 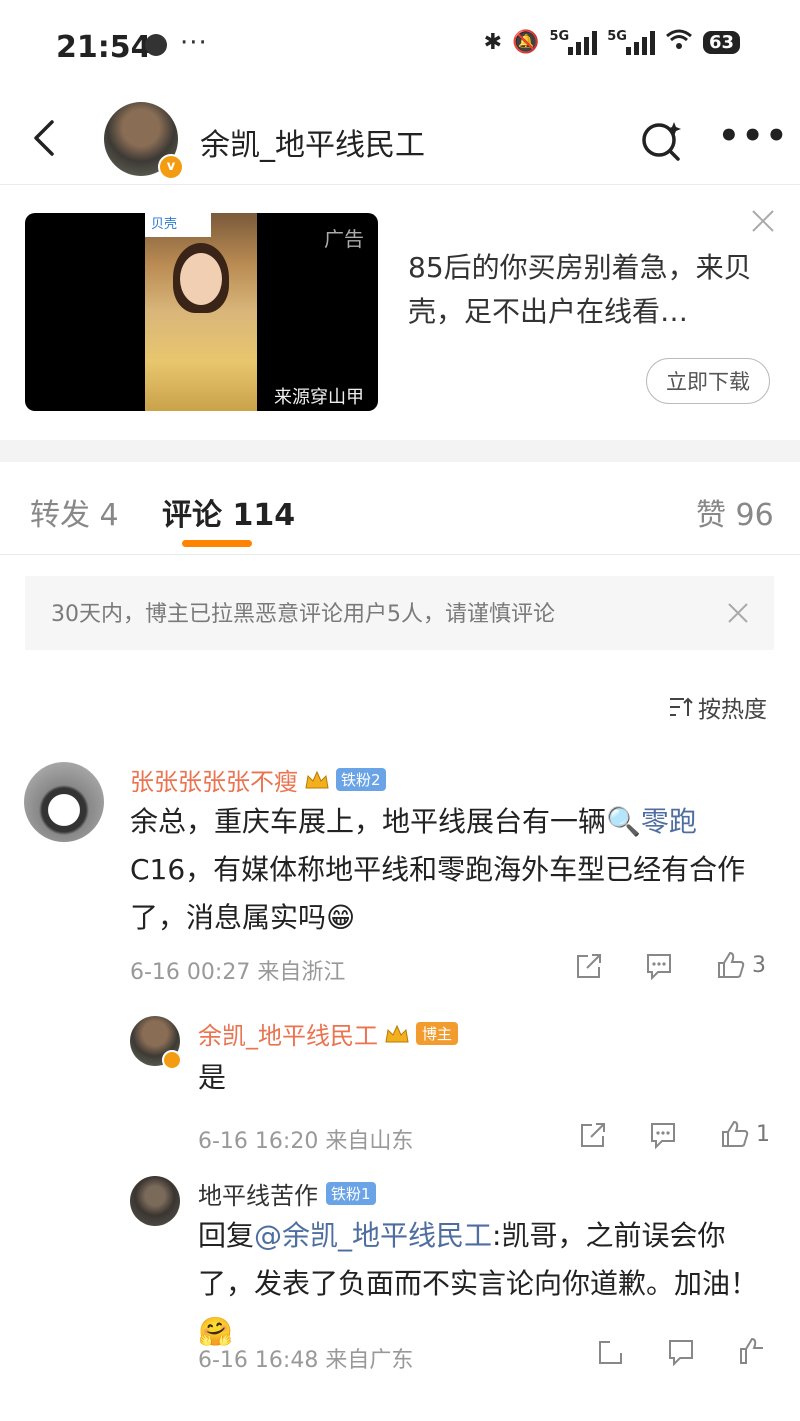 I want to click on sort-toggle: 按热度, so click(x=717, y=707).